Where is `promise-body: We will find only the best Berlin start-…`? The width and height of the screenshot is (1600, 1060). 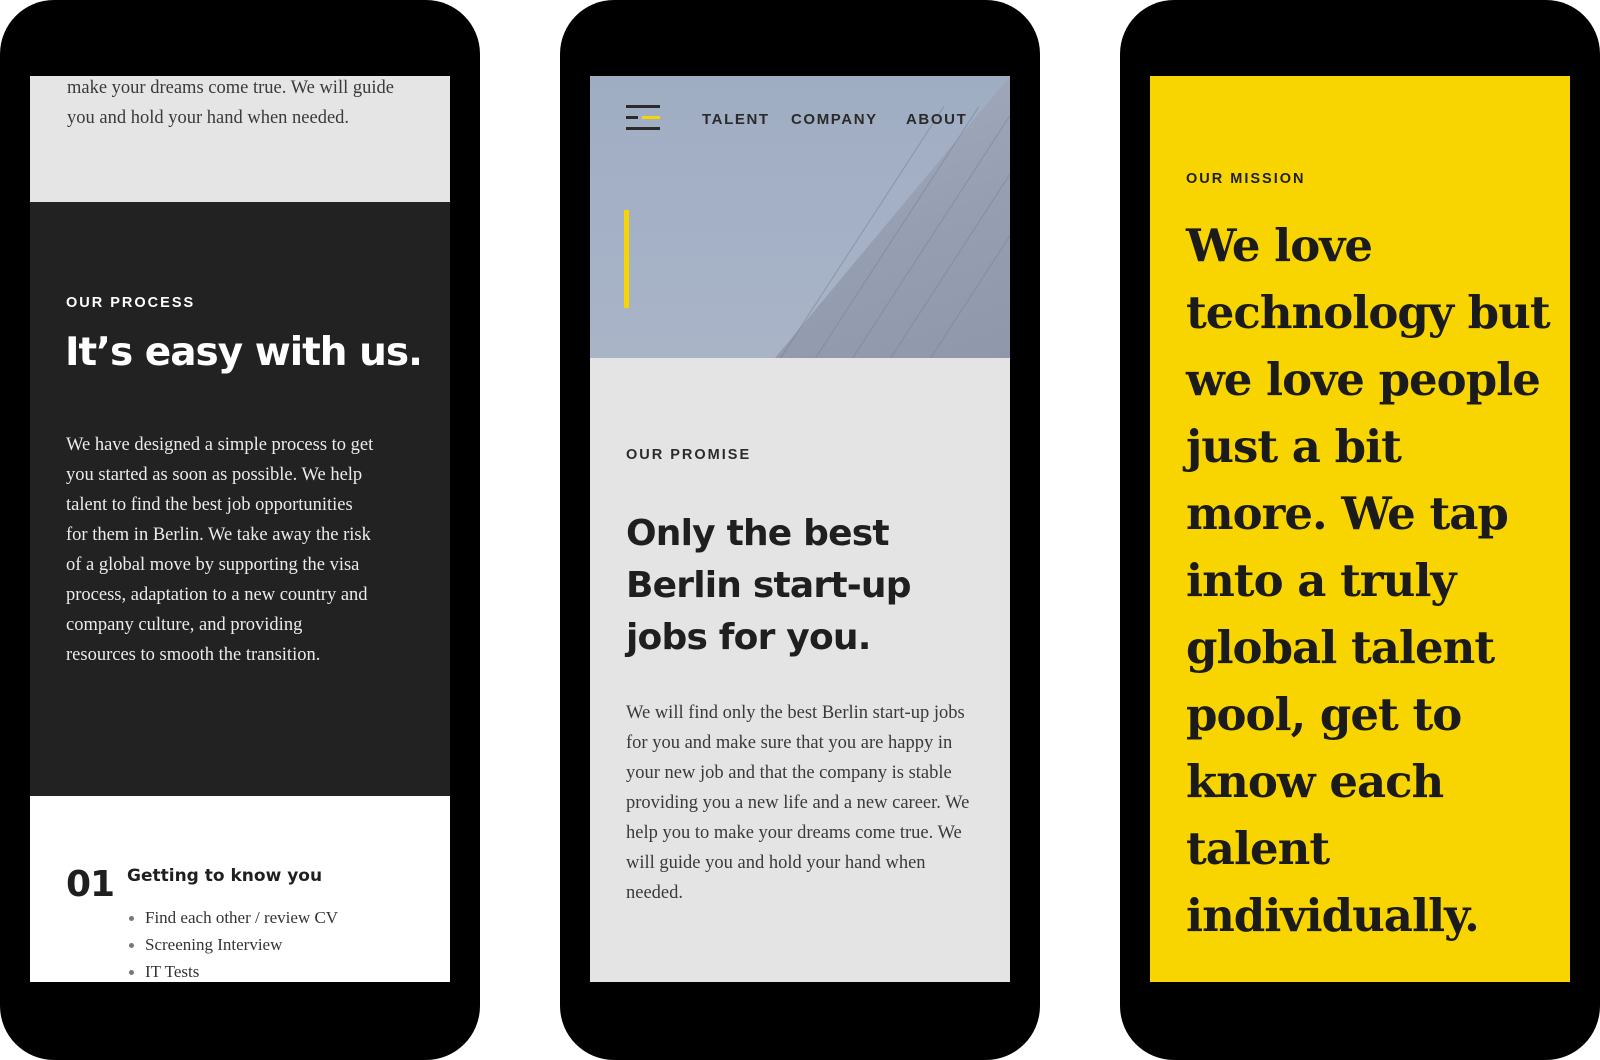 promise-body: We will find only the best Berlin start-… is located at coordinates (798, 803).